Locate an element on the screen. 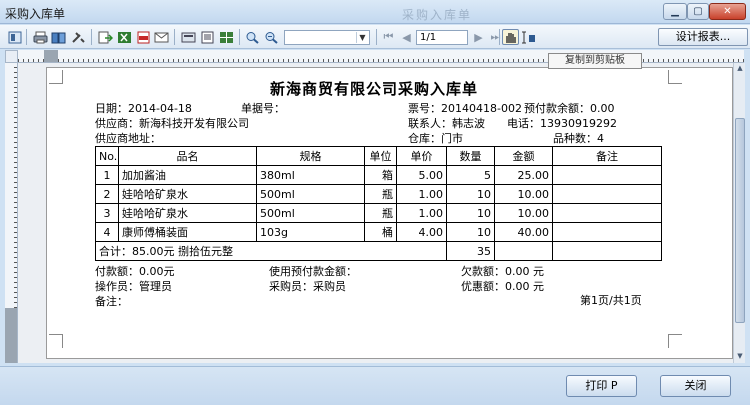 The image size is (750, 405). cell-qty: 5 is located at coordinates (470, 175).